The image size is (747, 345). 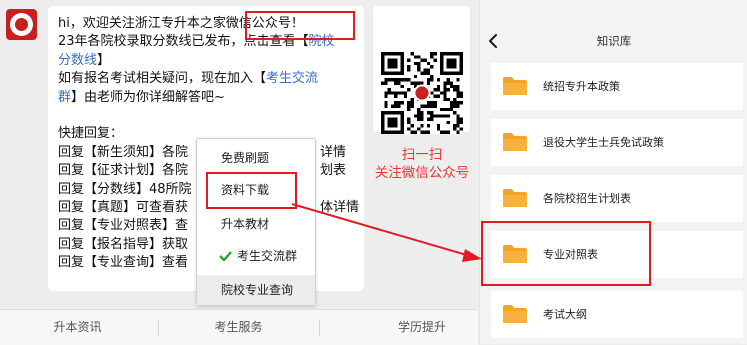 I want to click on message-link: 分数线, so click(x=77, y=60).